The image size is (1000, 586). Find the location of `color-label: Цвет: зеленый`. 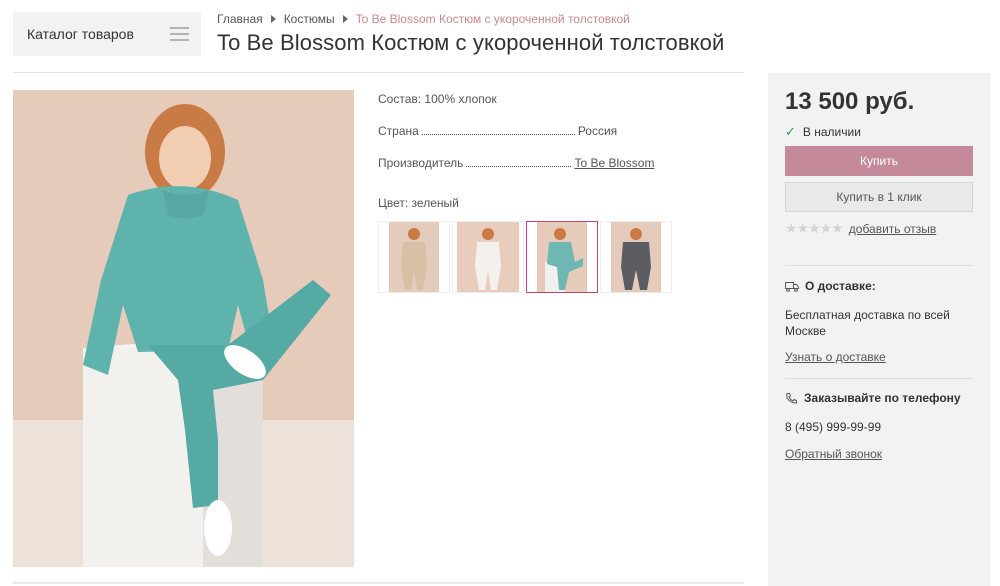

color-label: Цвет: зеленый is located at coordinates (418, 203).